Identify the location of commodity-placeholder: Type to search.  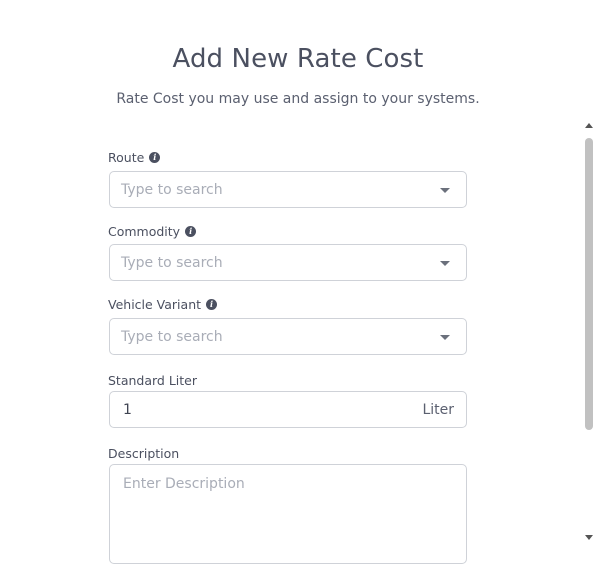
(172, 263).